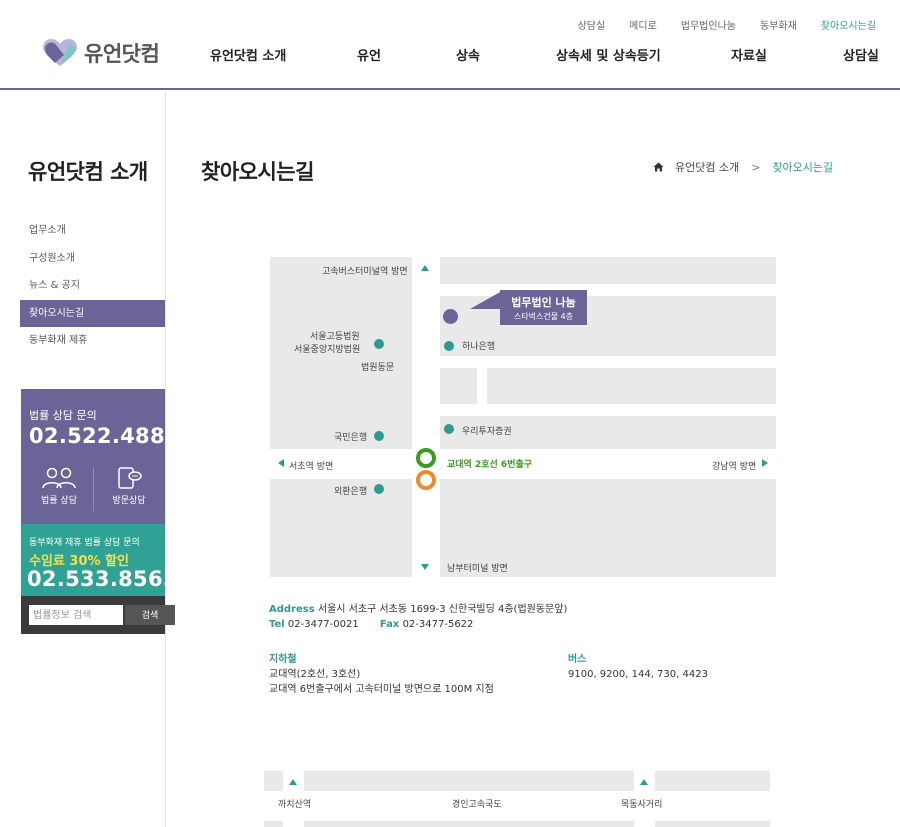 This screenshot has width=900, height=827. I want to click on map2-arrow-up-icon, so click(293, 782).